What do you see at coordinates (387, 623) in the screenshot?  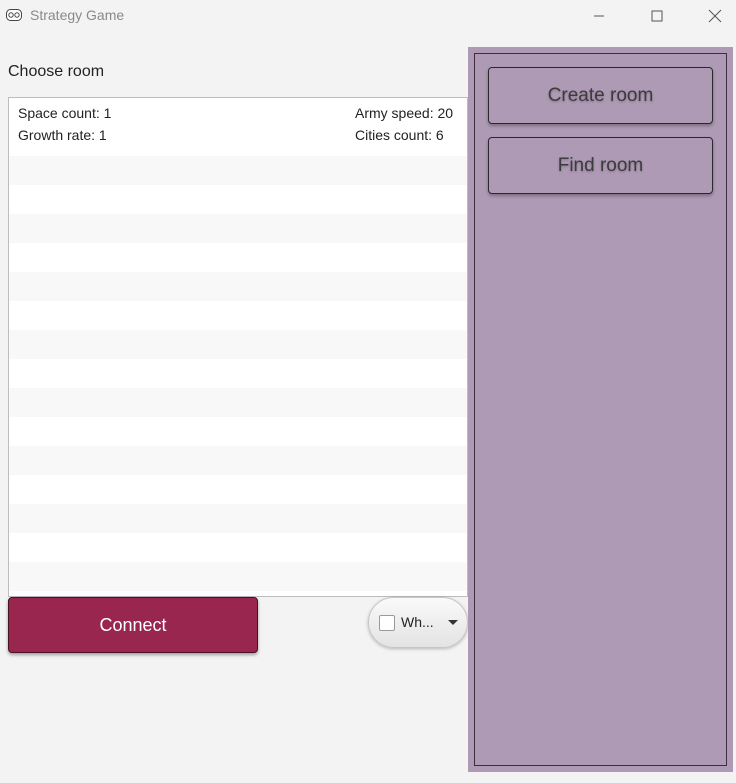 I see `filter-checkbox` at bounding box center [387, 623].